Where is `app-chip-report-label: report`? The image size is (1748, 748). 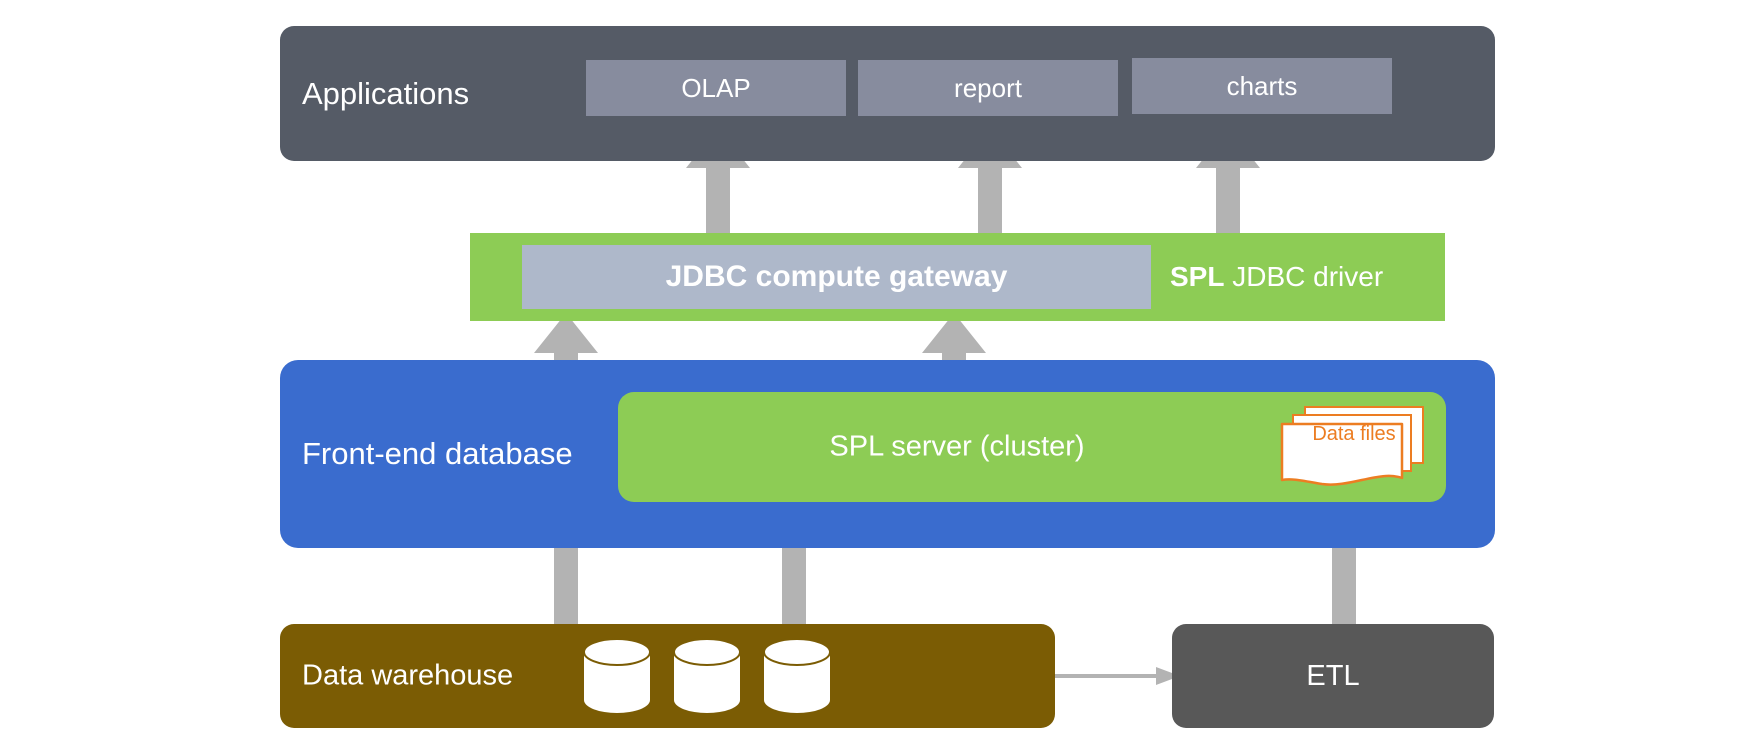
app-chip-report-label: report is located at coordinates (988, 87).